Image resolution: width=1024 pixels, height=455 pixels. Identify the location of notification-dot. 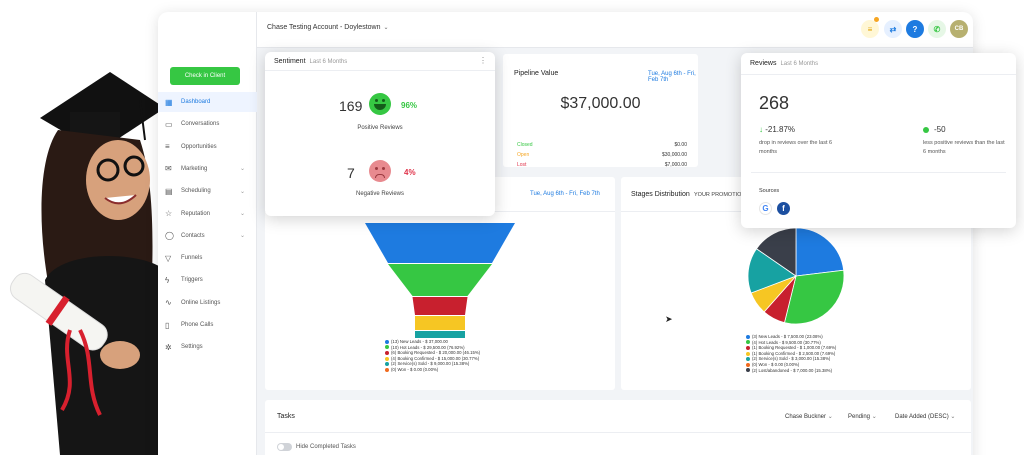
(876, 19).